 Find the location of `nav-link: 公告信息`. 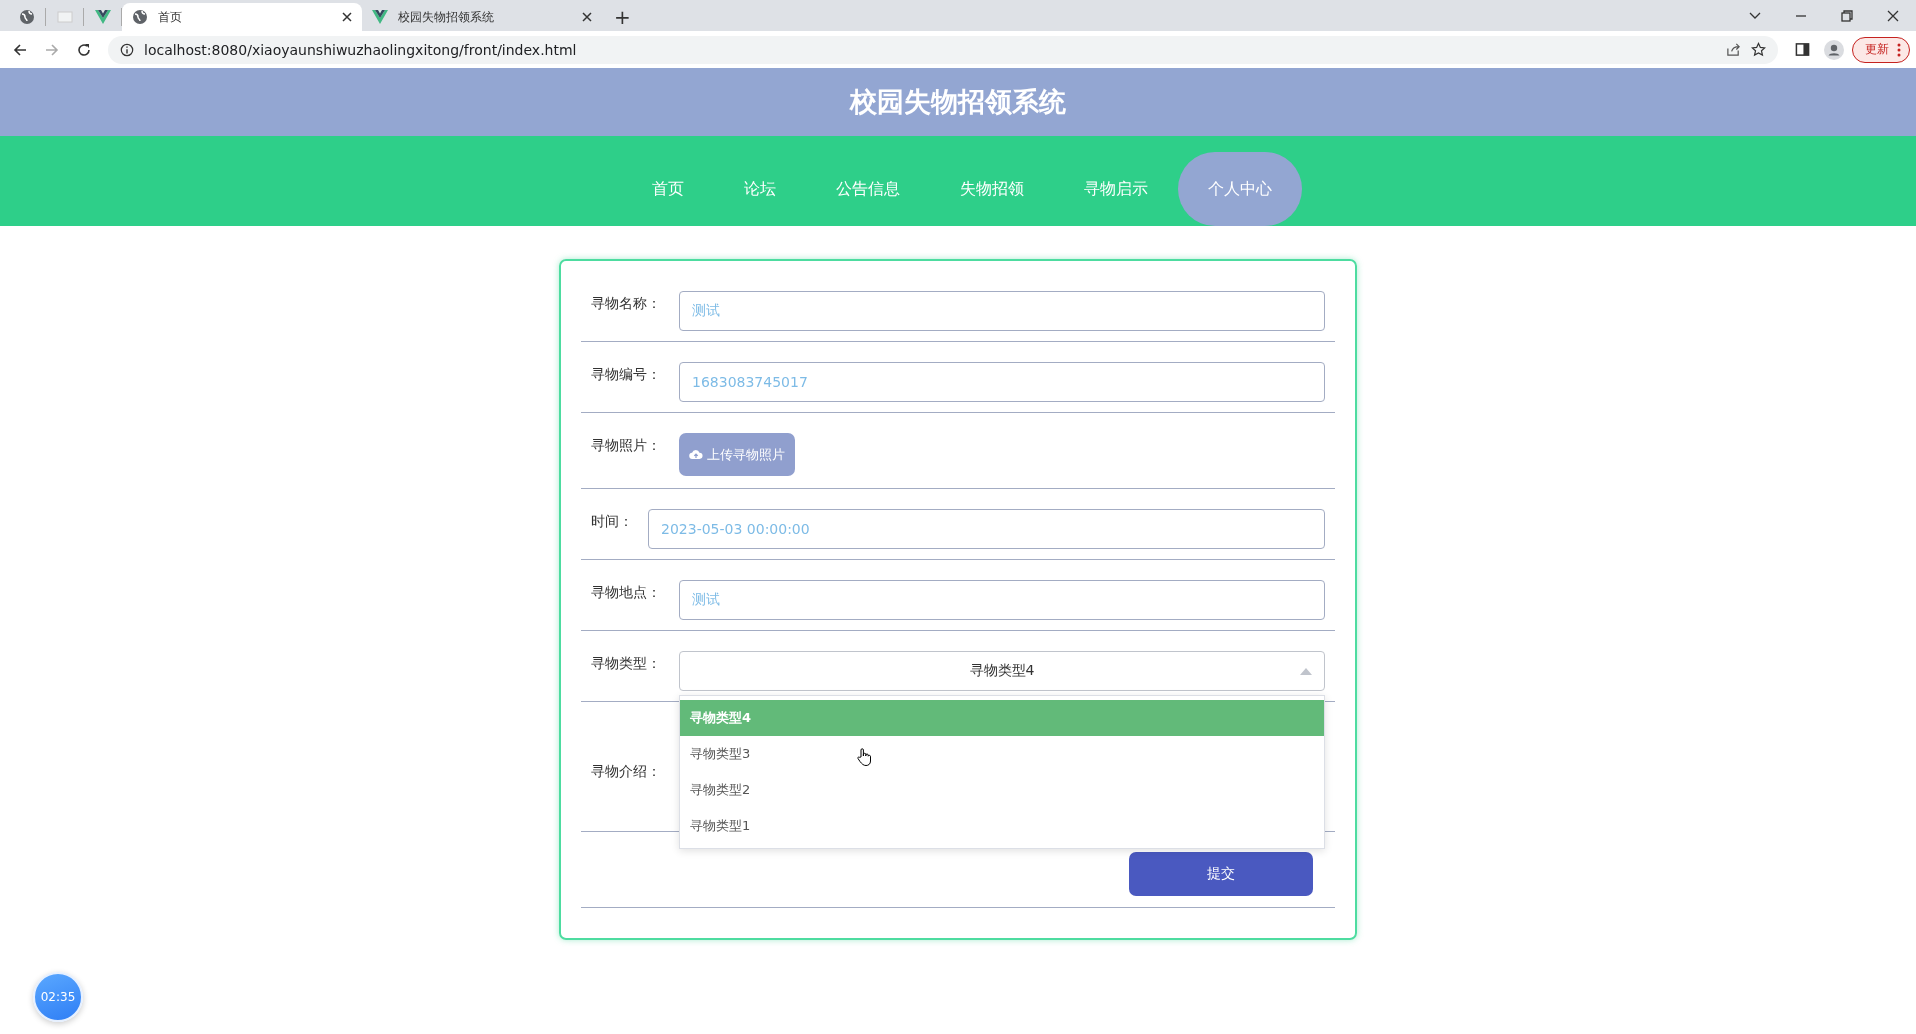

nav-link: 公告信息 is located at coordinates (868, 189).